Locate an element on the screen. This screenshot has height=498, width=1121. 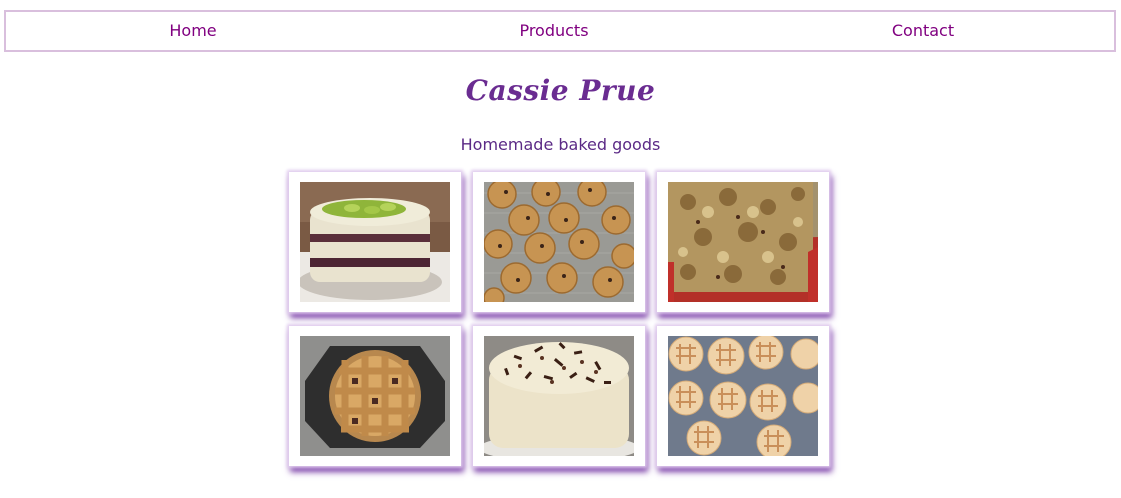
page-subtitle: Homemade baked goods is located at coordinates (560, 144).